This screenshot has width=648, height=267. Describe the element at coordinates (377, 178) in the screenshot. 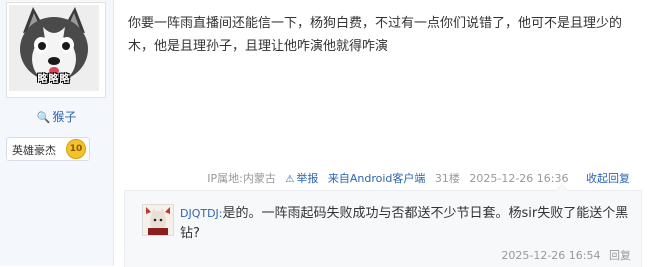

I see `client-link: 来自Android客户端` at that location.